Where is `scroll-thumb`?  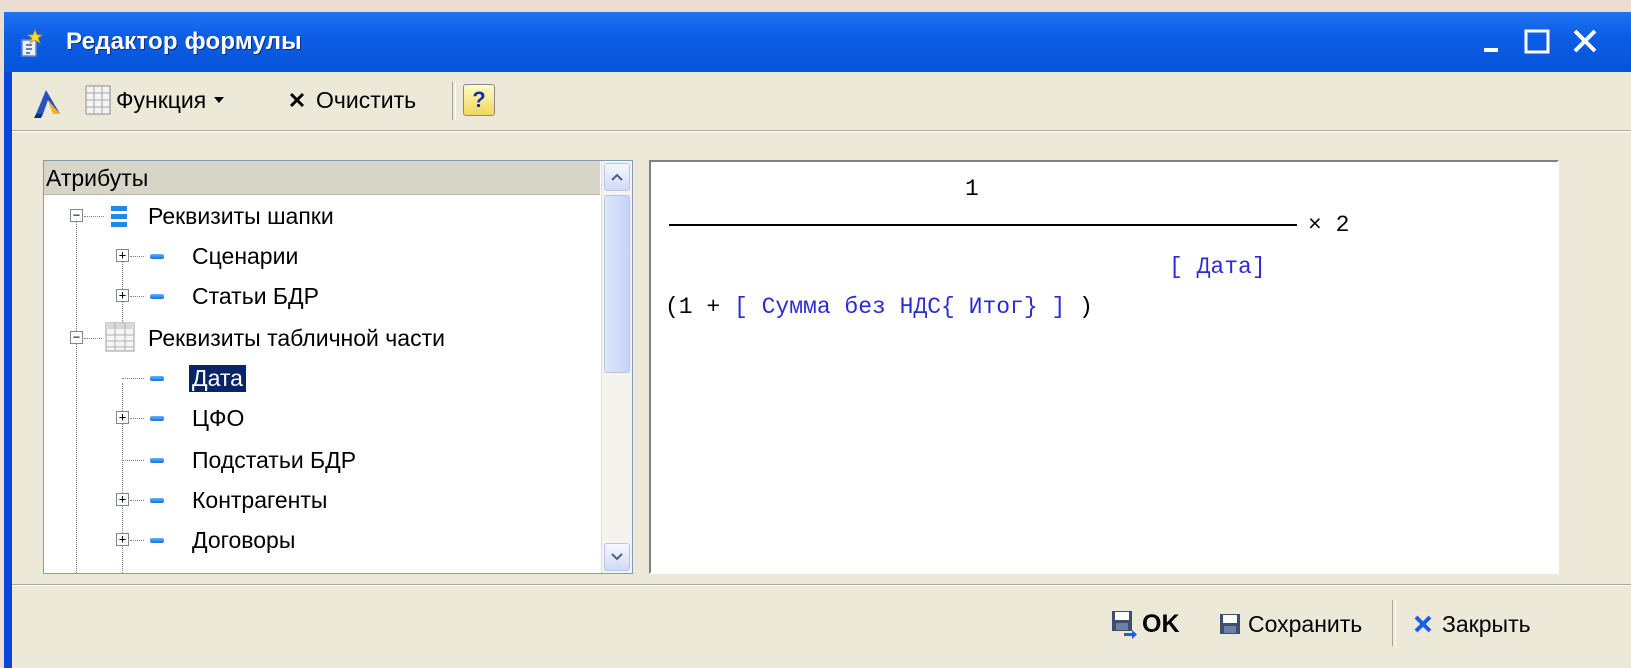
scroll-thumb is located at coordinates (617, 284).